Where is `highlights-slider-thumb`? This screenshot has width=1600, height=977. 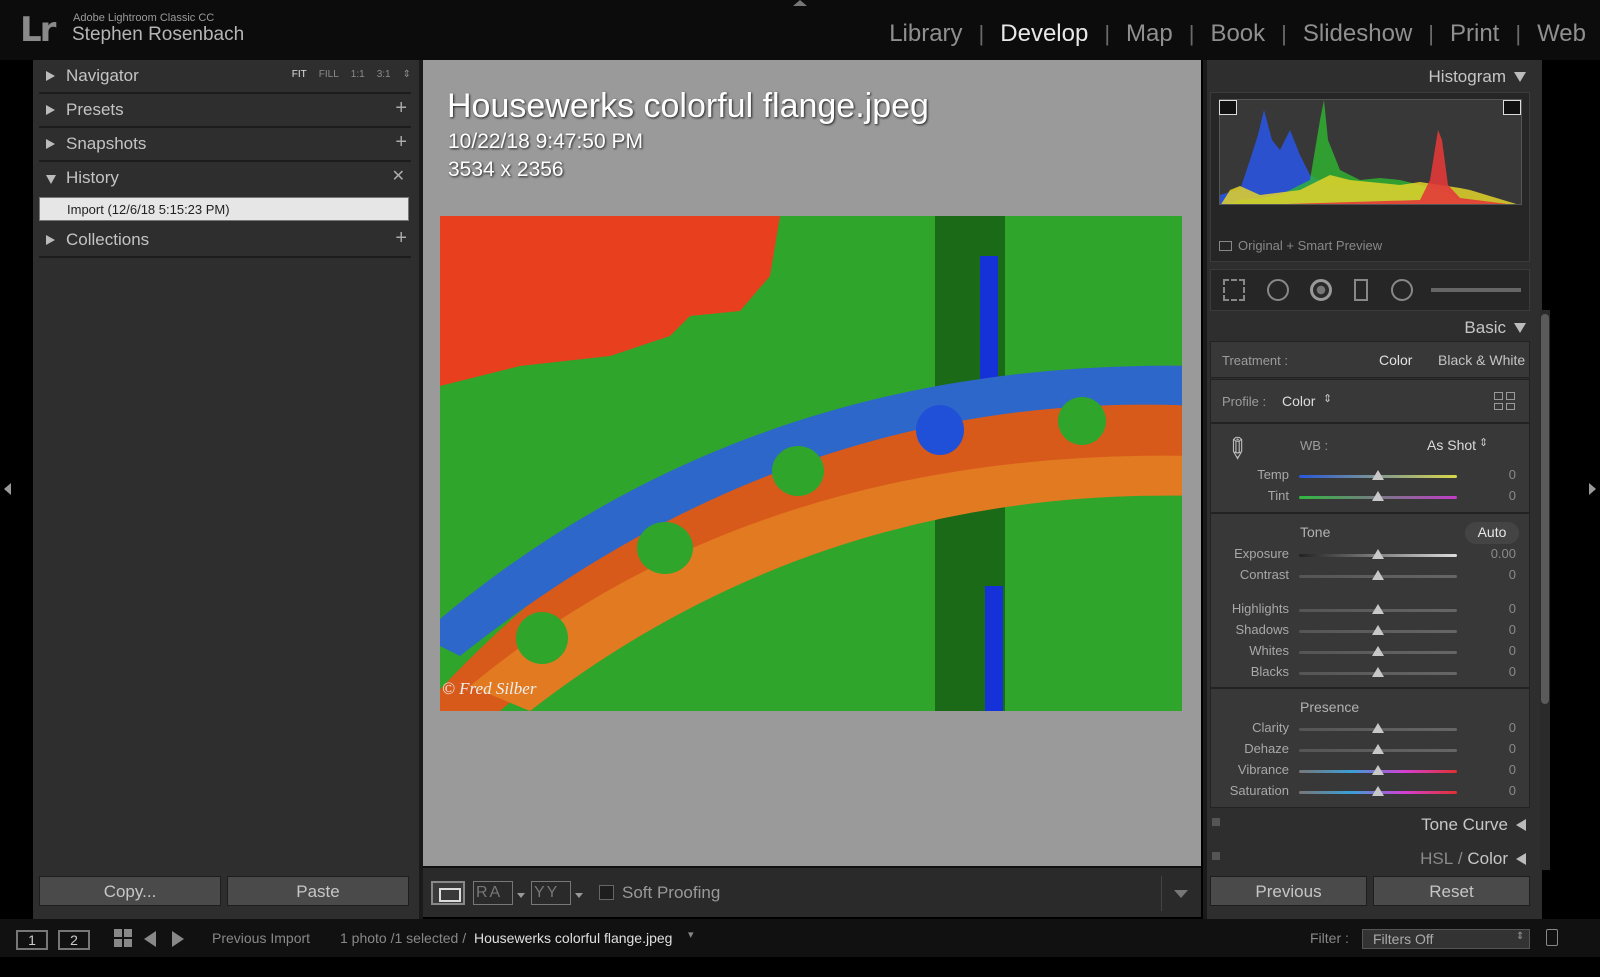
highlights-slider-thumb is located at coordinates (1378, 609).